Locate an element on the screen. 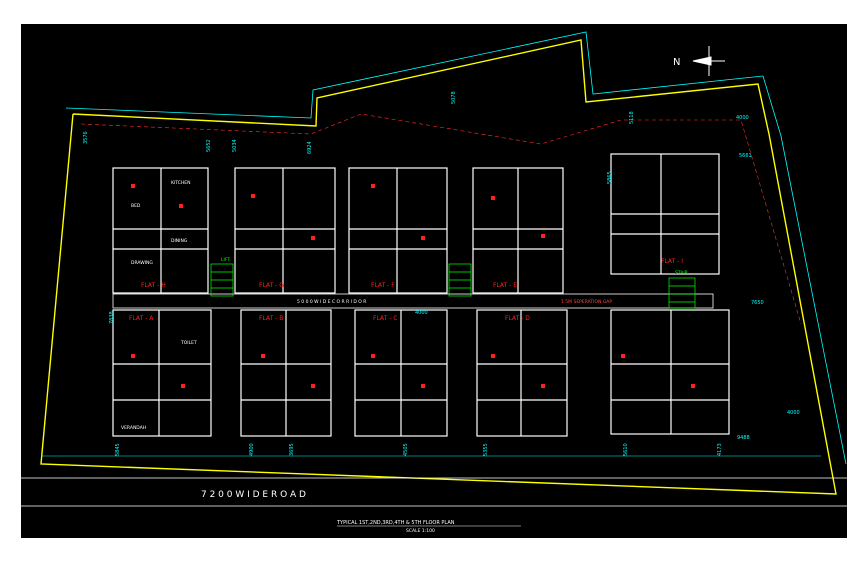 The width and height of the screenshot is (867, 562). dim-7: 4000 is located at coordinates (742, 118).